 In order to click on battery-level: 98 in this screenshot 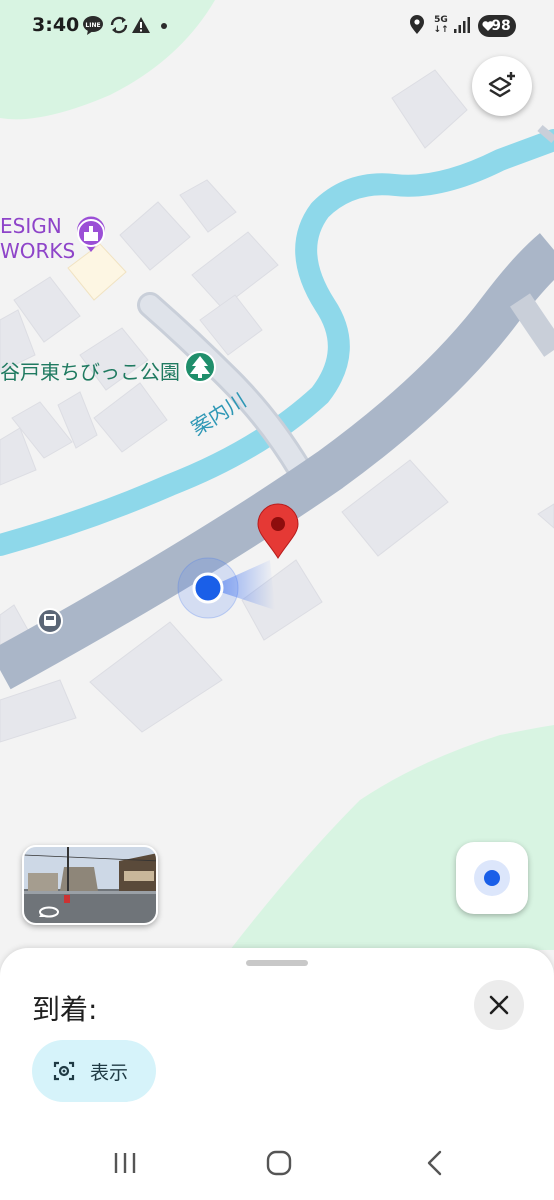, I will do `click(501, 26)`.